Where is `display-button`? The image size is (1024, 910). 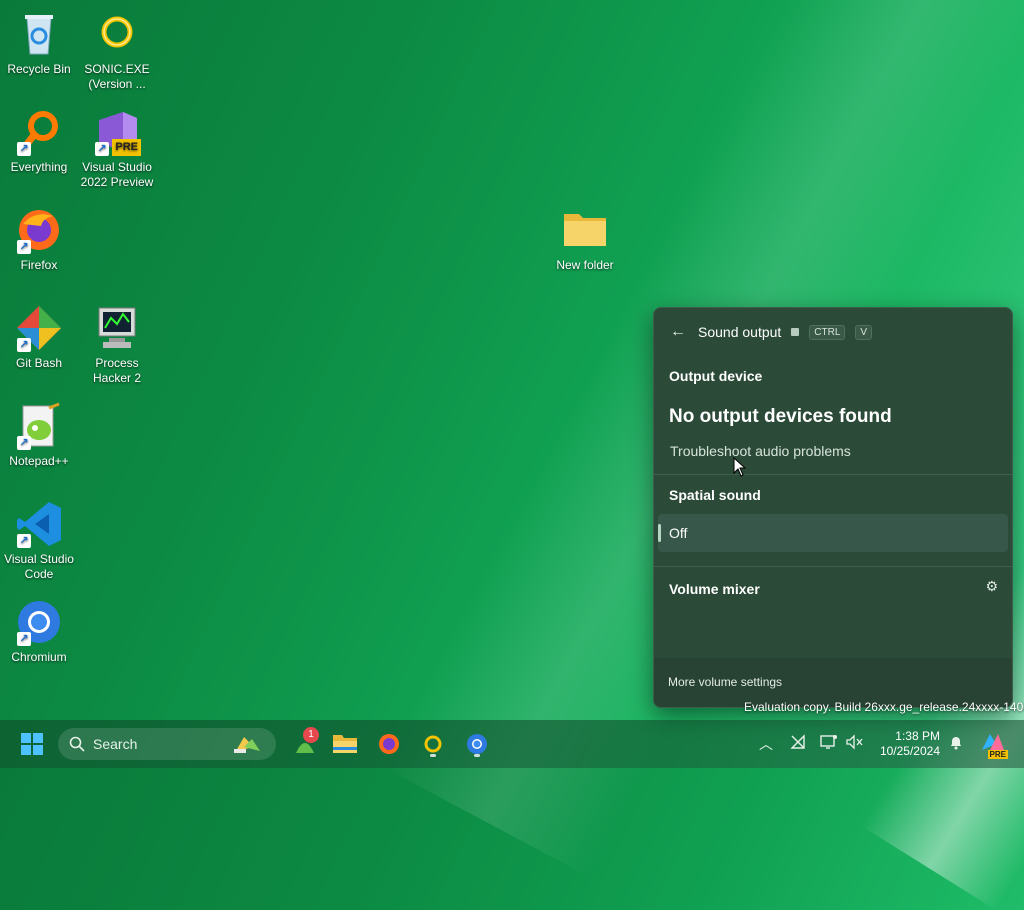 display-button is located at coordinates (829, 743).